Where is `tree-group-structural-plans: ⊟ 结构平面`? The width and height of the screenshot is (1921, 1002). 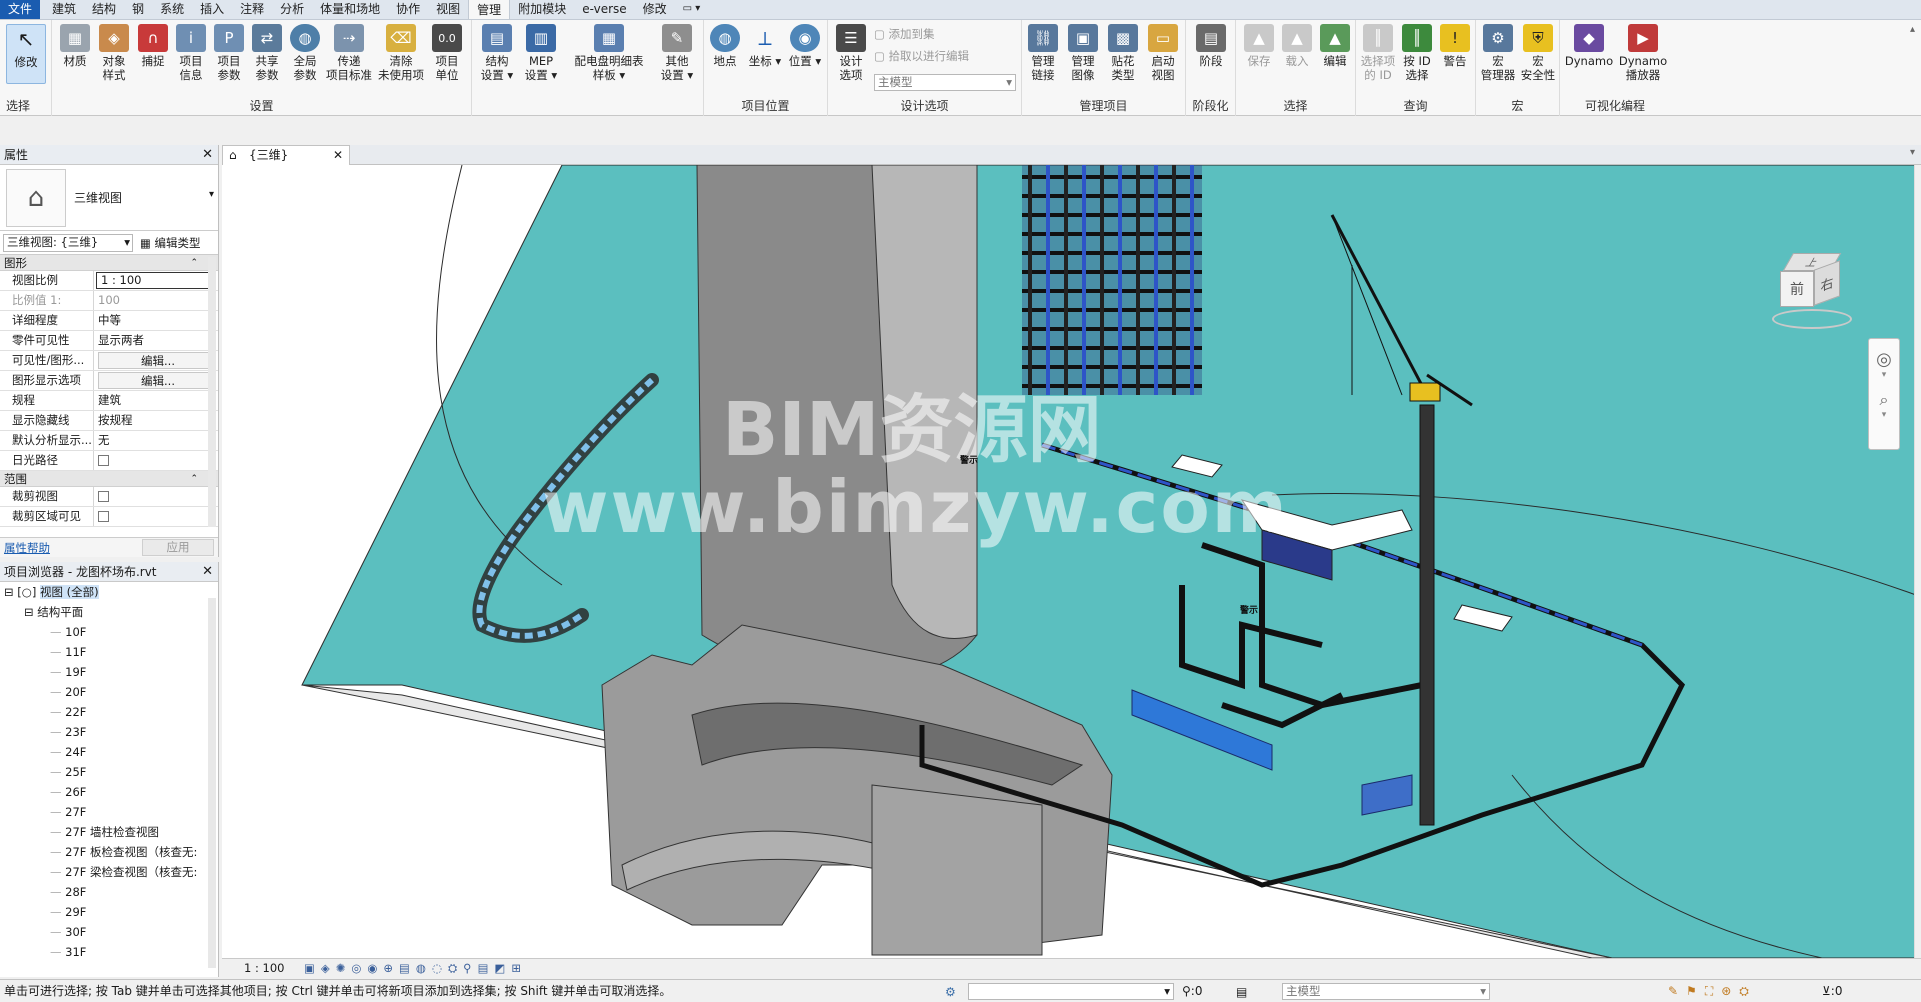 tree-group-structural-plans: ⊟ 结构平面 is located at coordinates (109, 612).